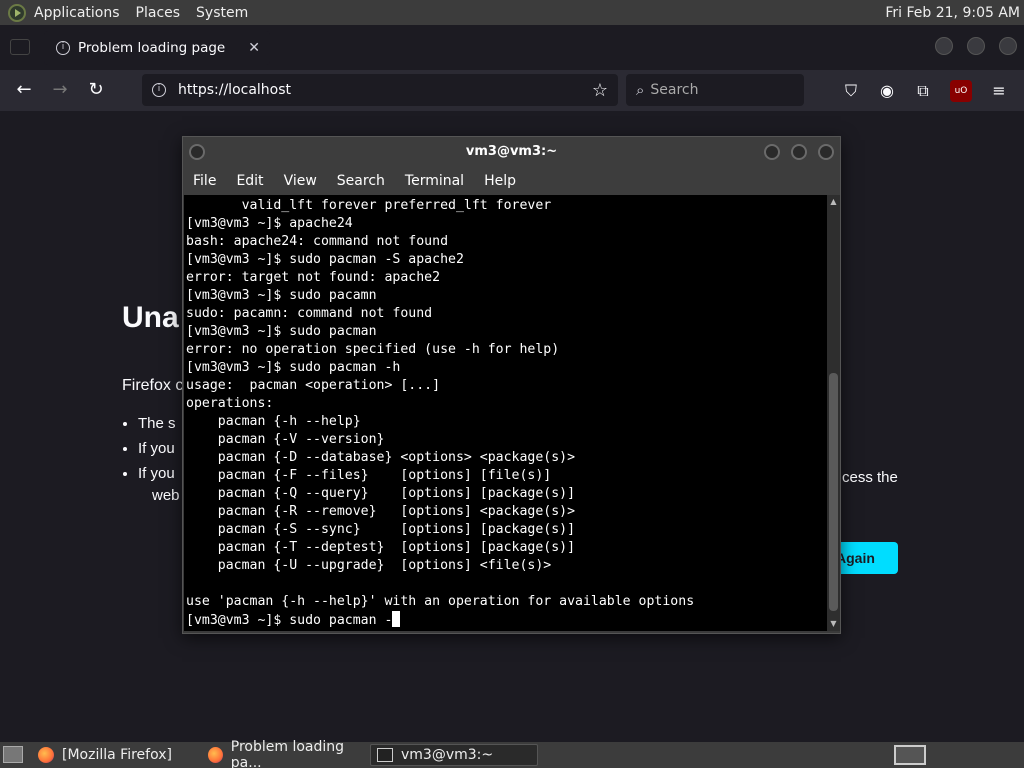 The image size is (1024, 768). What do you see at coordinates (870, 477) in the screenshot?
I see `suggestion-fragment: cess the` at bounding box center [870, 477].